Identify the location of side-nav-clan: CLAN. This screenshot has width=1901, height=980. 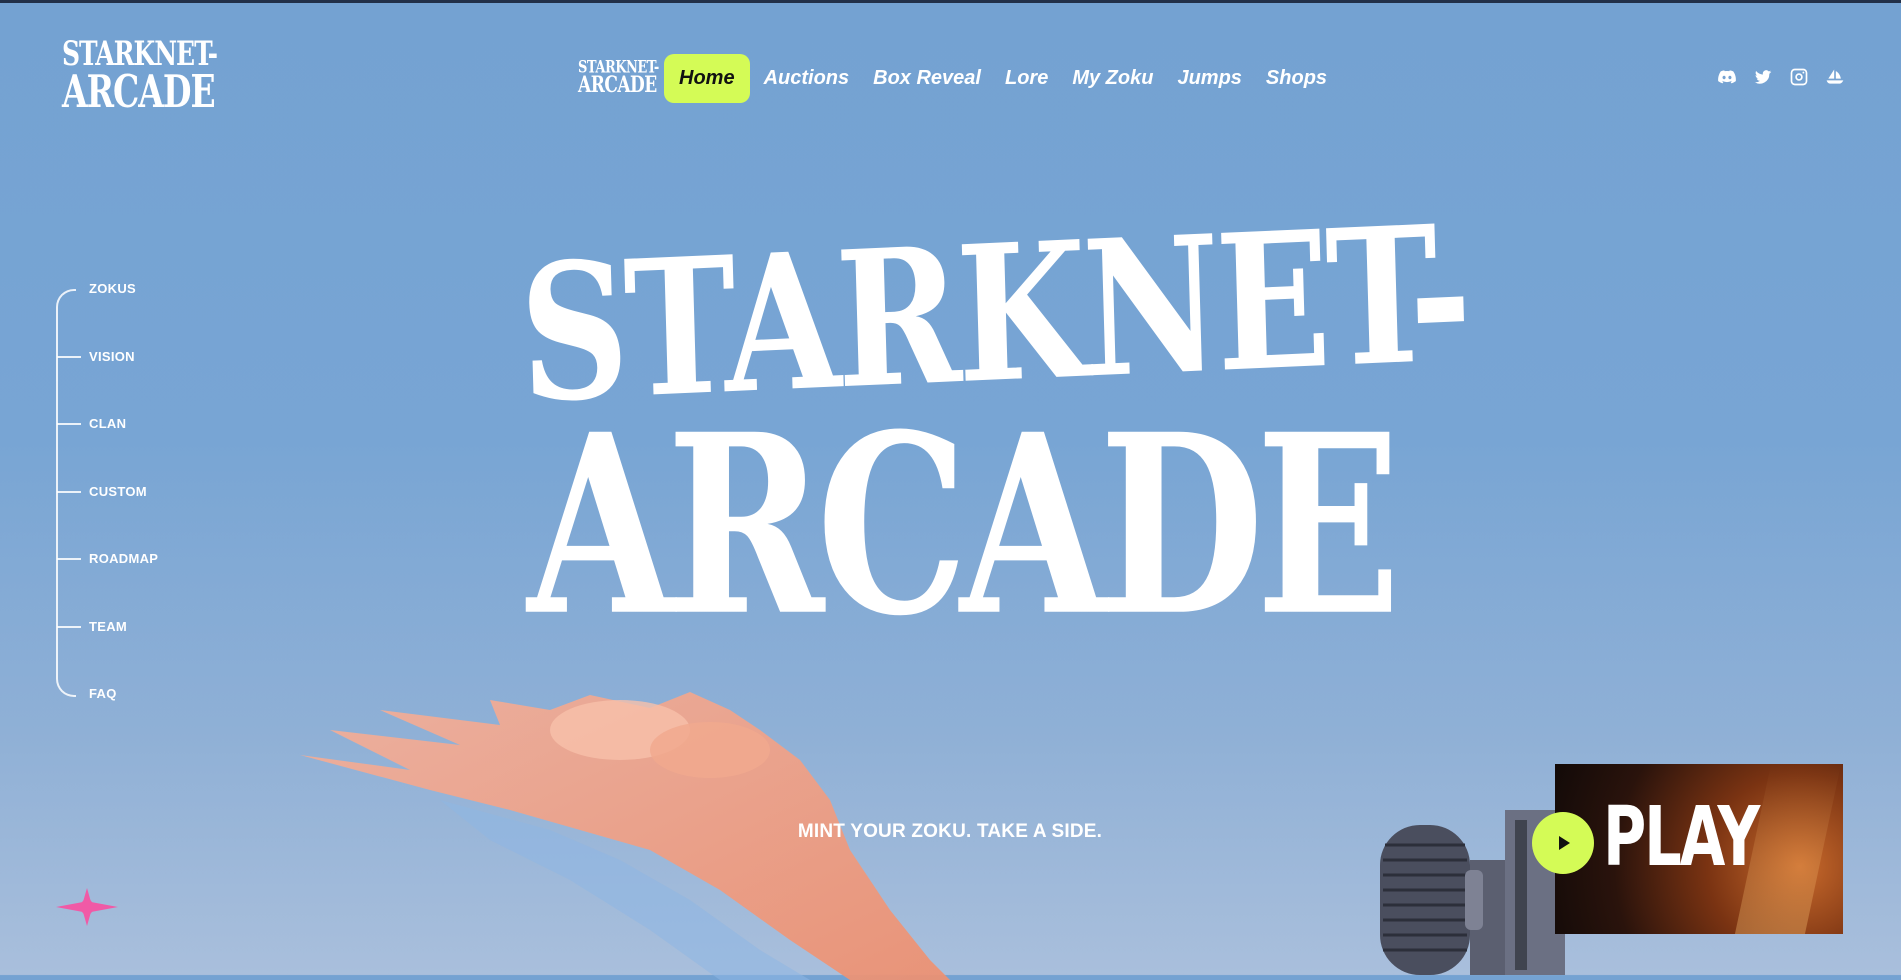
(91, 423).